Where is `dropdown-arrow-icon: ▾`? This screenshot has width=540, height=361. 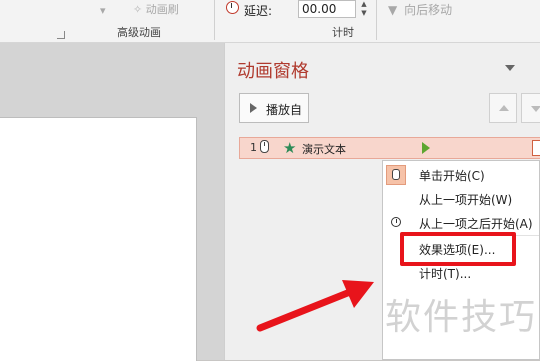
dropdown-arrow-icon: ▾ is located at coordinates (103, 10).